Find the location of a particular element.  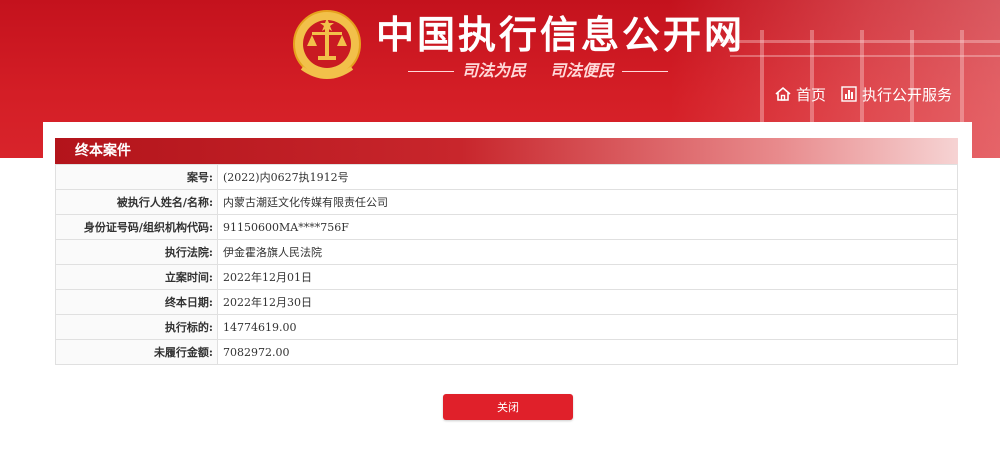

table-row: 被执行人姓名/名称: 内蒙古潮廷文化传媒有限责任公司 is located at coordinates (506, 202).